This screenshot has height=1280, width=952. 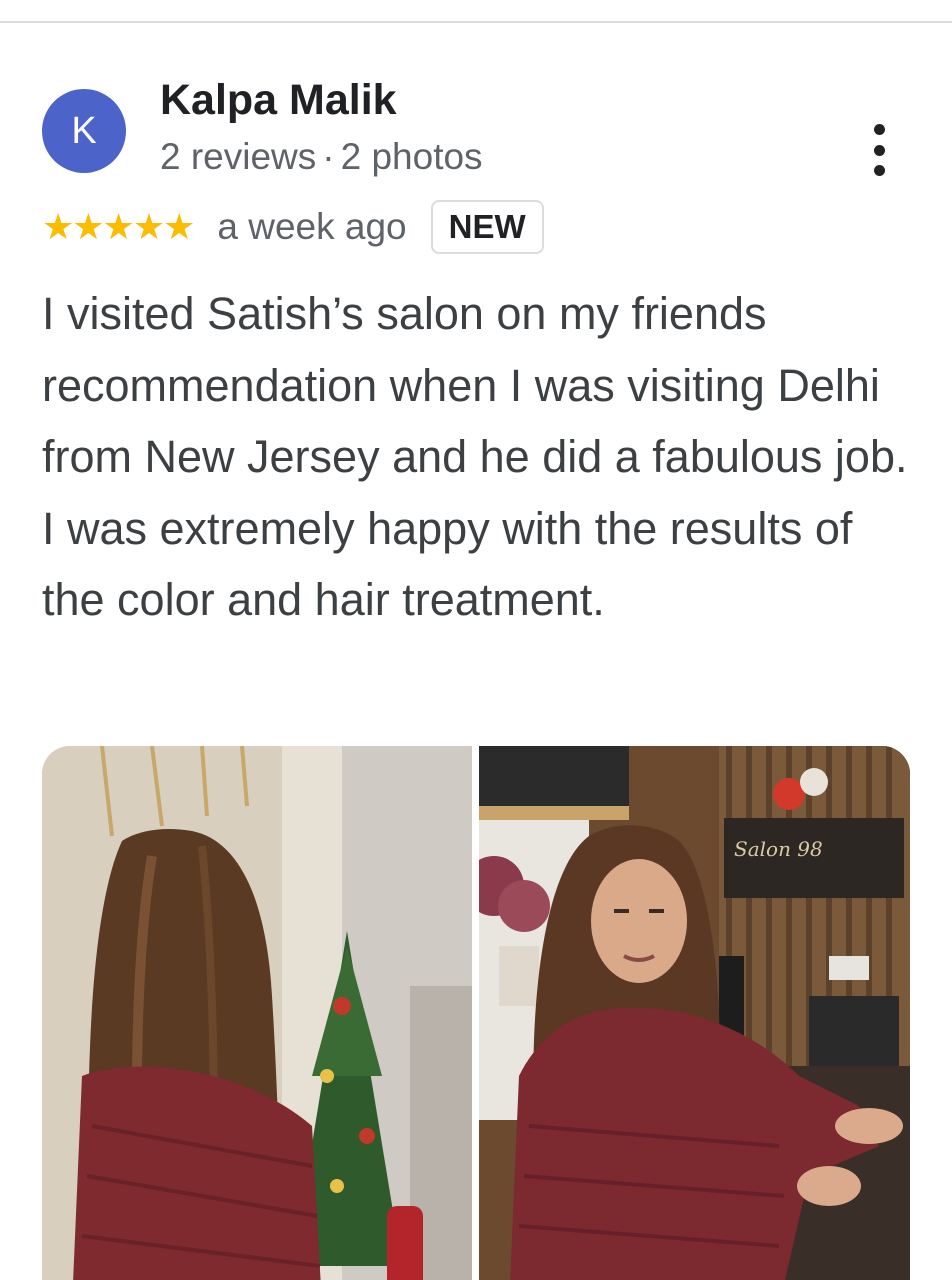 I want to click on review-time: a week ago, so click(x=312, y=226).